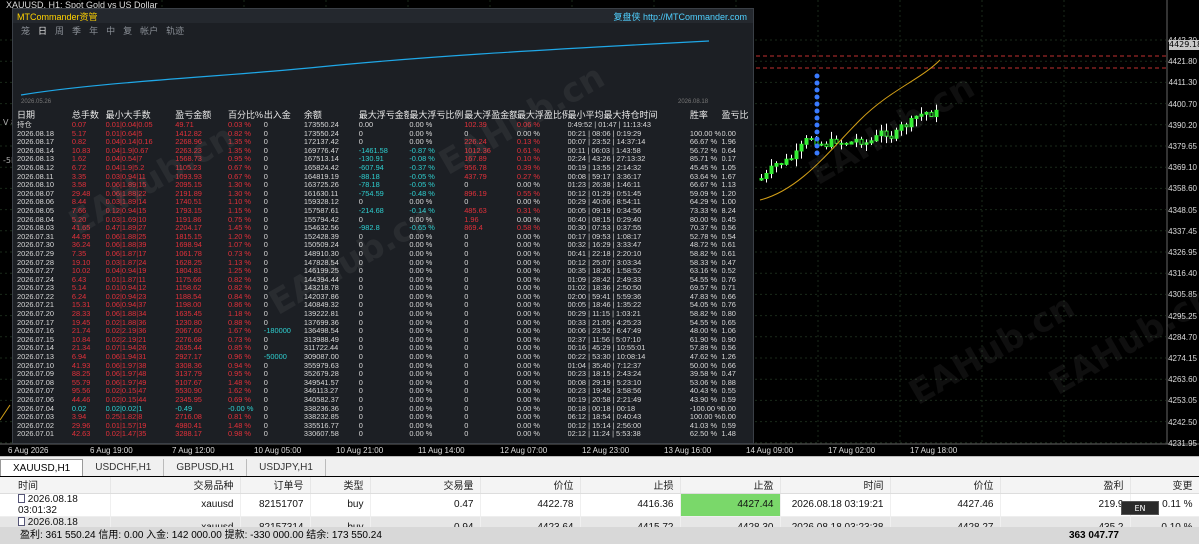 The image size is (1199, 544). What do you see at coordinates (604, 262) in the screenshot?
I see `stats-cell: 00:12 | 25:07 | 3:03:34` at bounding box center [604, 262].